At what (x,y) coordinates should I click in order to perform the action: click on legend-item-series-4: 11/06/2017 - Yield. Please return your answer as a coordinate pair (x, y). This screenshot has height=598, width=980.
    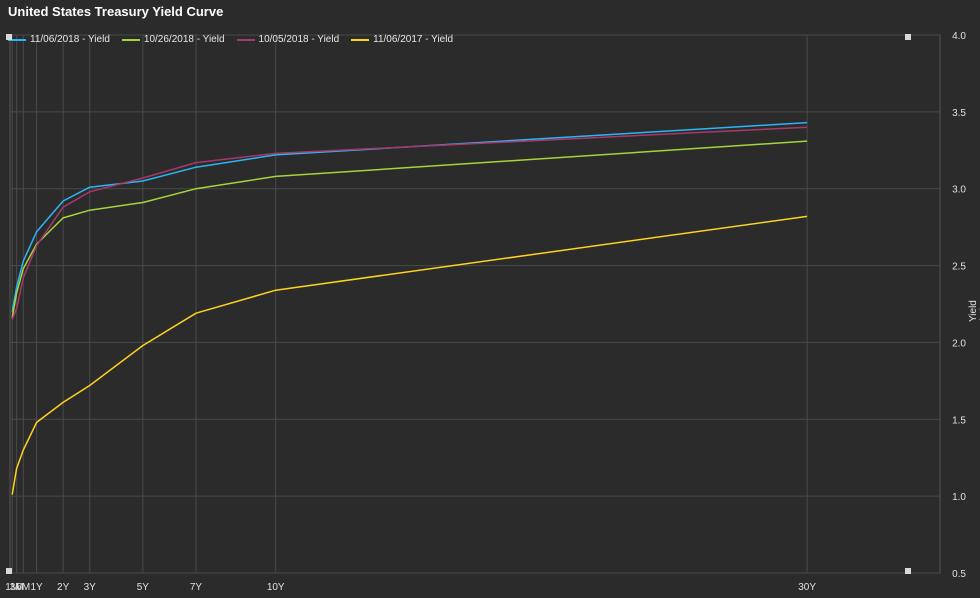
    Looking at the image, I should click on (402, 39).